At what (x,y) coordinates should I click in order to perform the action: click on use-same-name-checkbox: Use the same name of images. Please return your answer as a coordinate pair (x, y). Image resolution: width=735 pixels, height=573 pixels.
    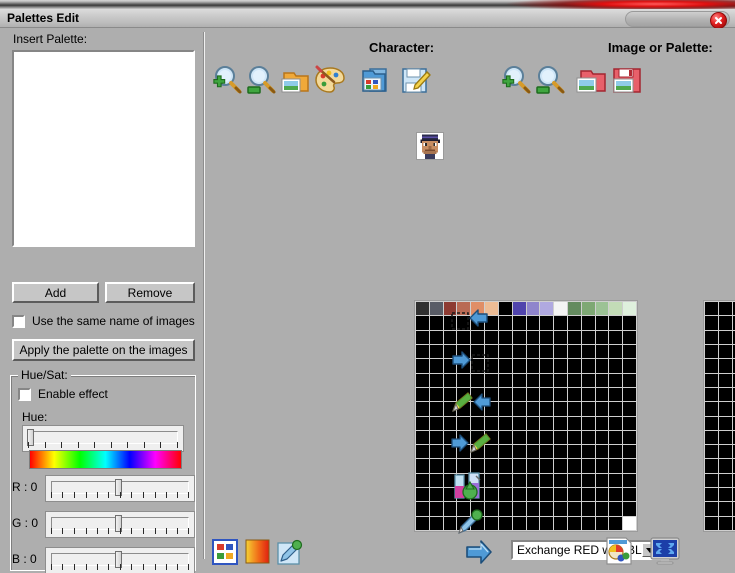
    Looking at the image, I should click on (103, 321).